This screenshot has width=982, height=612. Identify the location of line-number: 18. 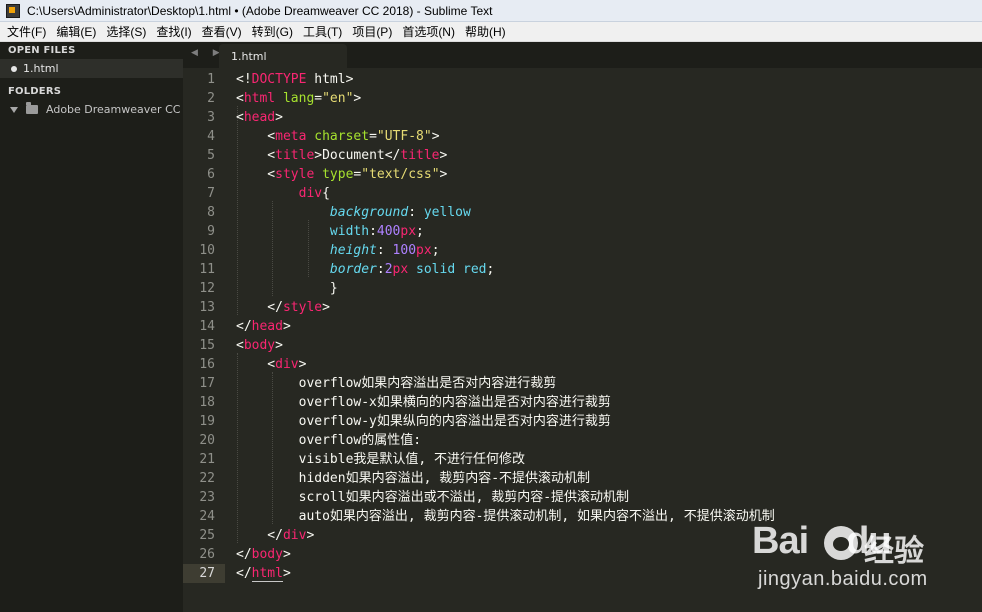
(207, 402).